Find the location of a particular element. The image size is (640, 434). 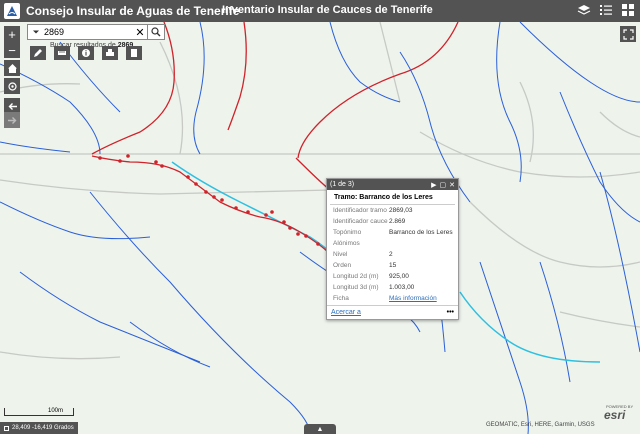

search-button is located at coordinates (156, 32).